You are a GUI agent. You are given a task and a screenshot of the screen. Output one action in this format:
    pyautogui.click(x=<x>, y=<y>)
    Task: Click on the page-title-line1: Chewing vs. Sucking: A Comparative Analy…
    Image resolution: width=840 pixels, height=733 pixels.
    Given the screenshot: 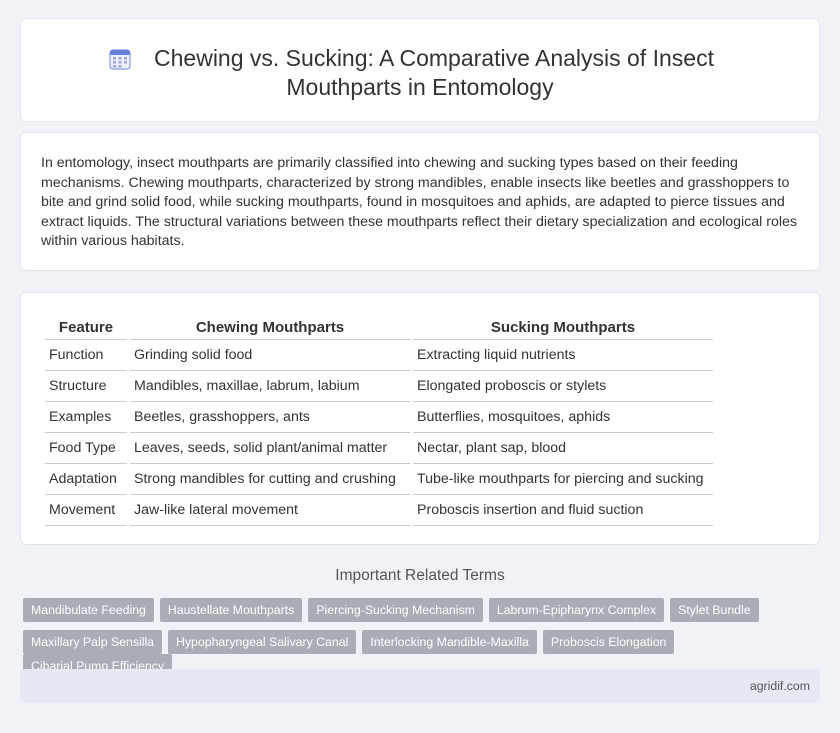 What is the action you would take?
    pyautogui.click(x=434, y=58)
    